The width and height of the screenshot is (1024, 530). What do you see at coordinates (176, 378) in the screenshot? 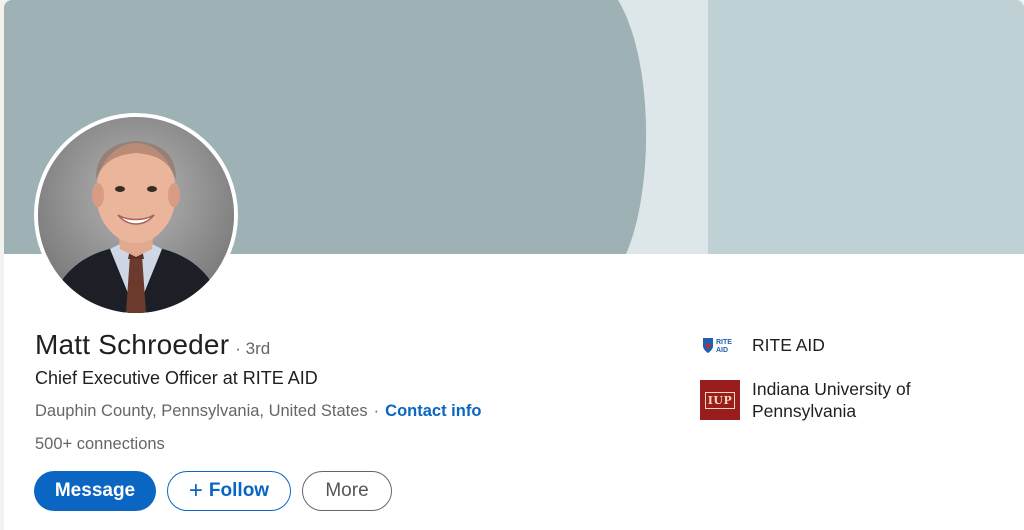
I see `profile-headline: Chief Executive Officer at RITE AID` at bounding box center [176, 378].